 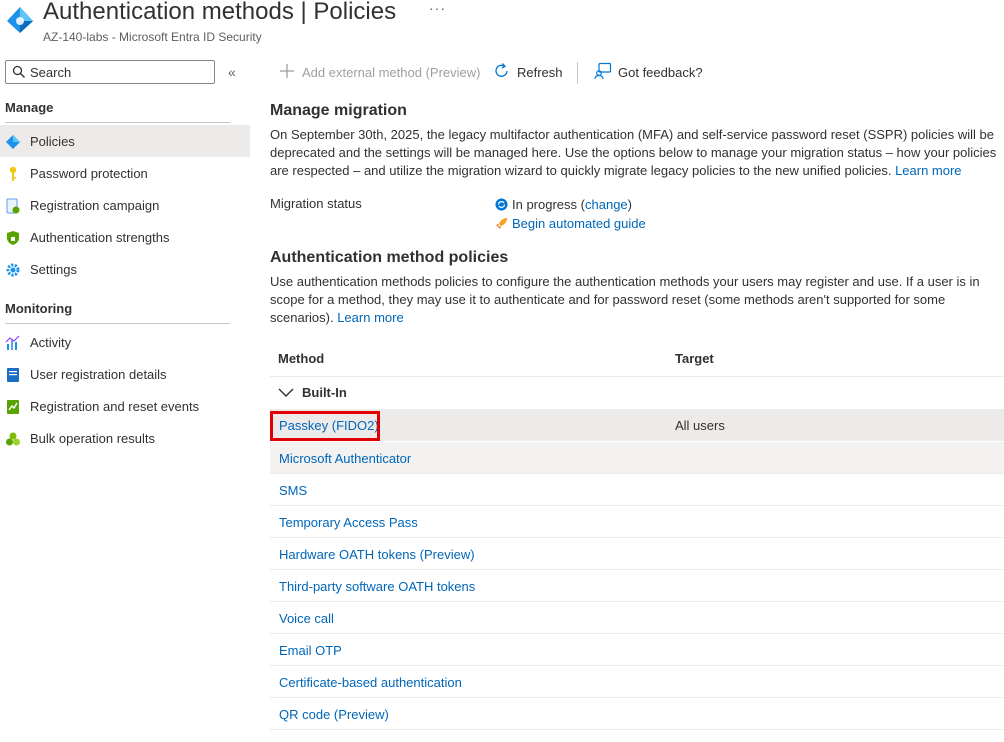 What do you see at coordinates (637, 618) in the screenshot?
I see `table-row: Voice call` at bounding box center [637, 618].